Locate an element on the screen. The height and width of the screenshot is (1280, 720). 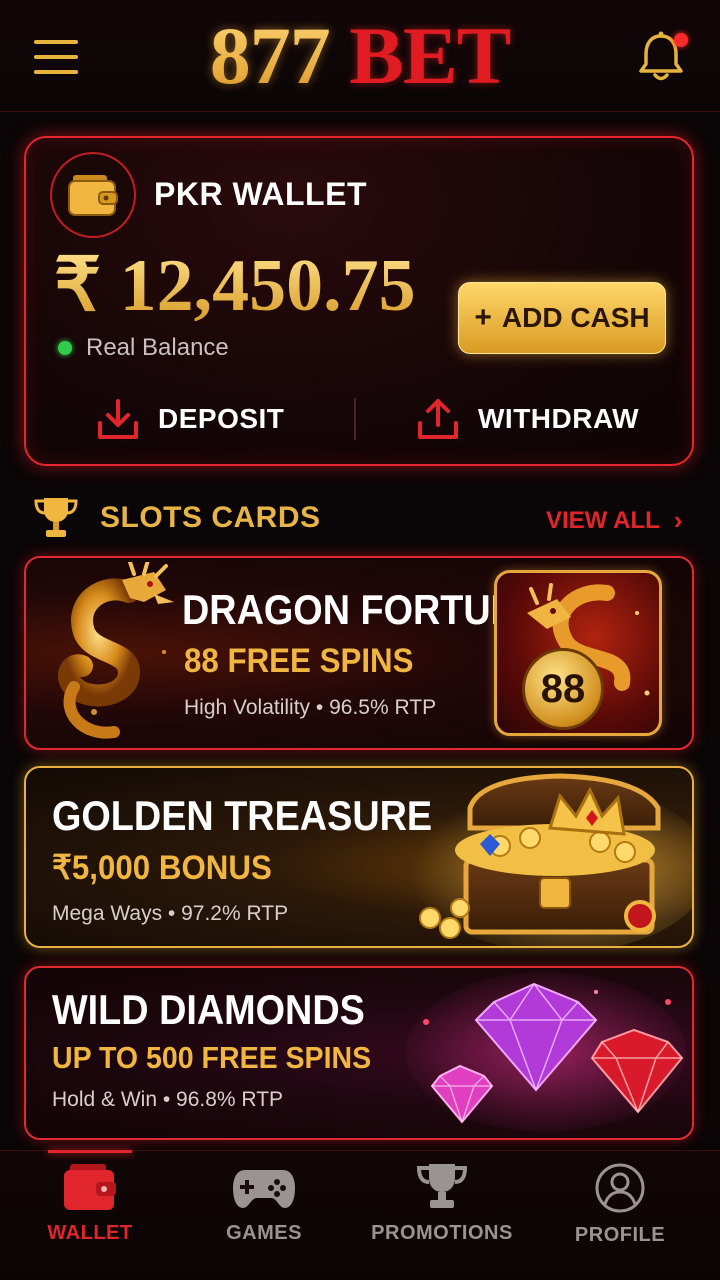
plus-icon: + is located at coordinates (483, 317).